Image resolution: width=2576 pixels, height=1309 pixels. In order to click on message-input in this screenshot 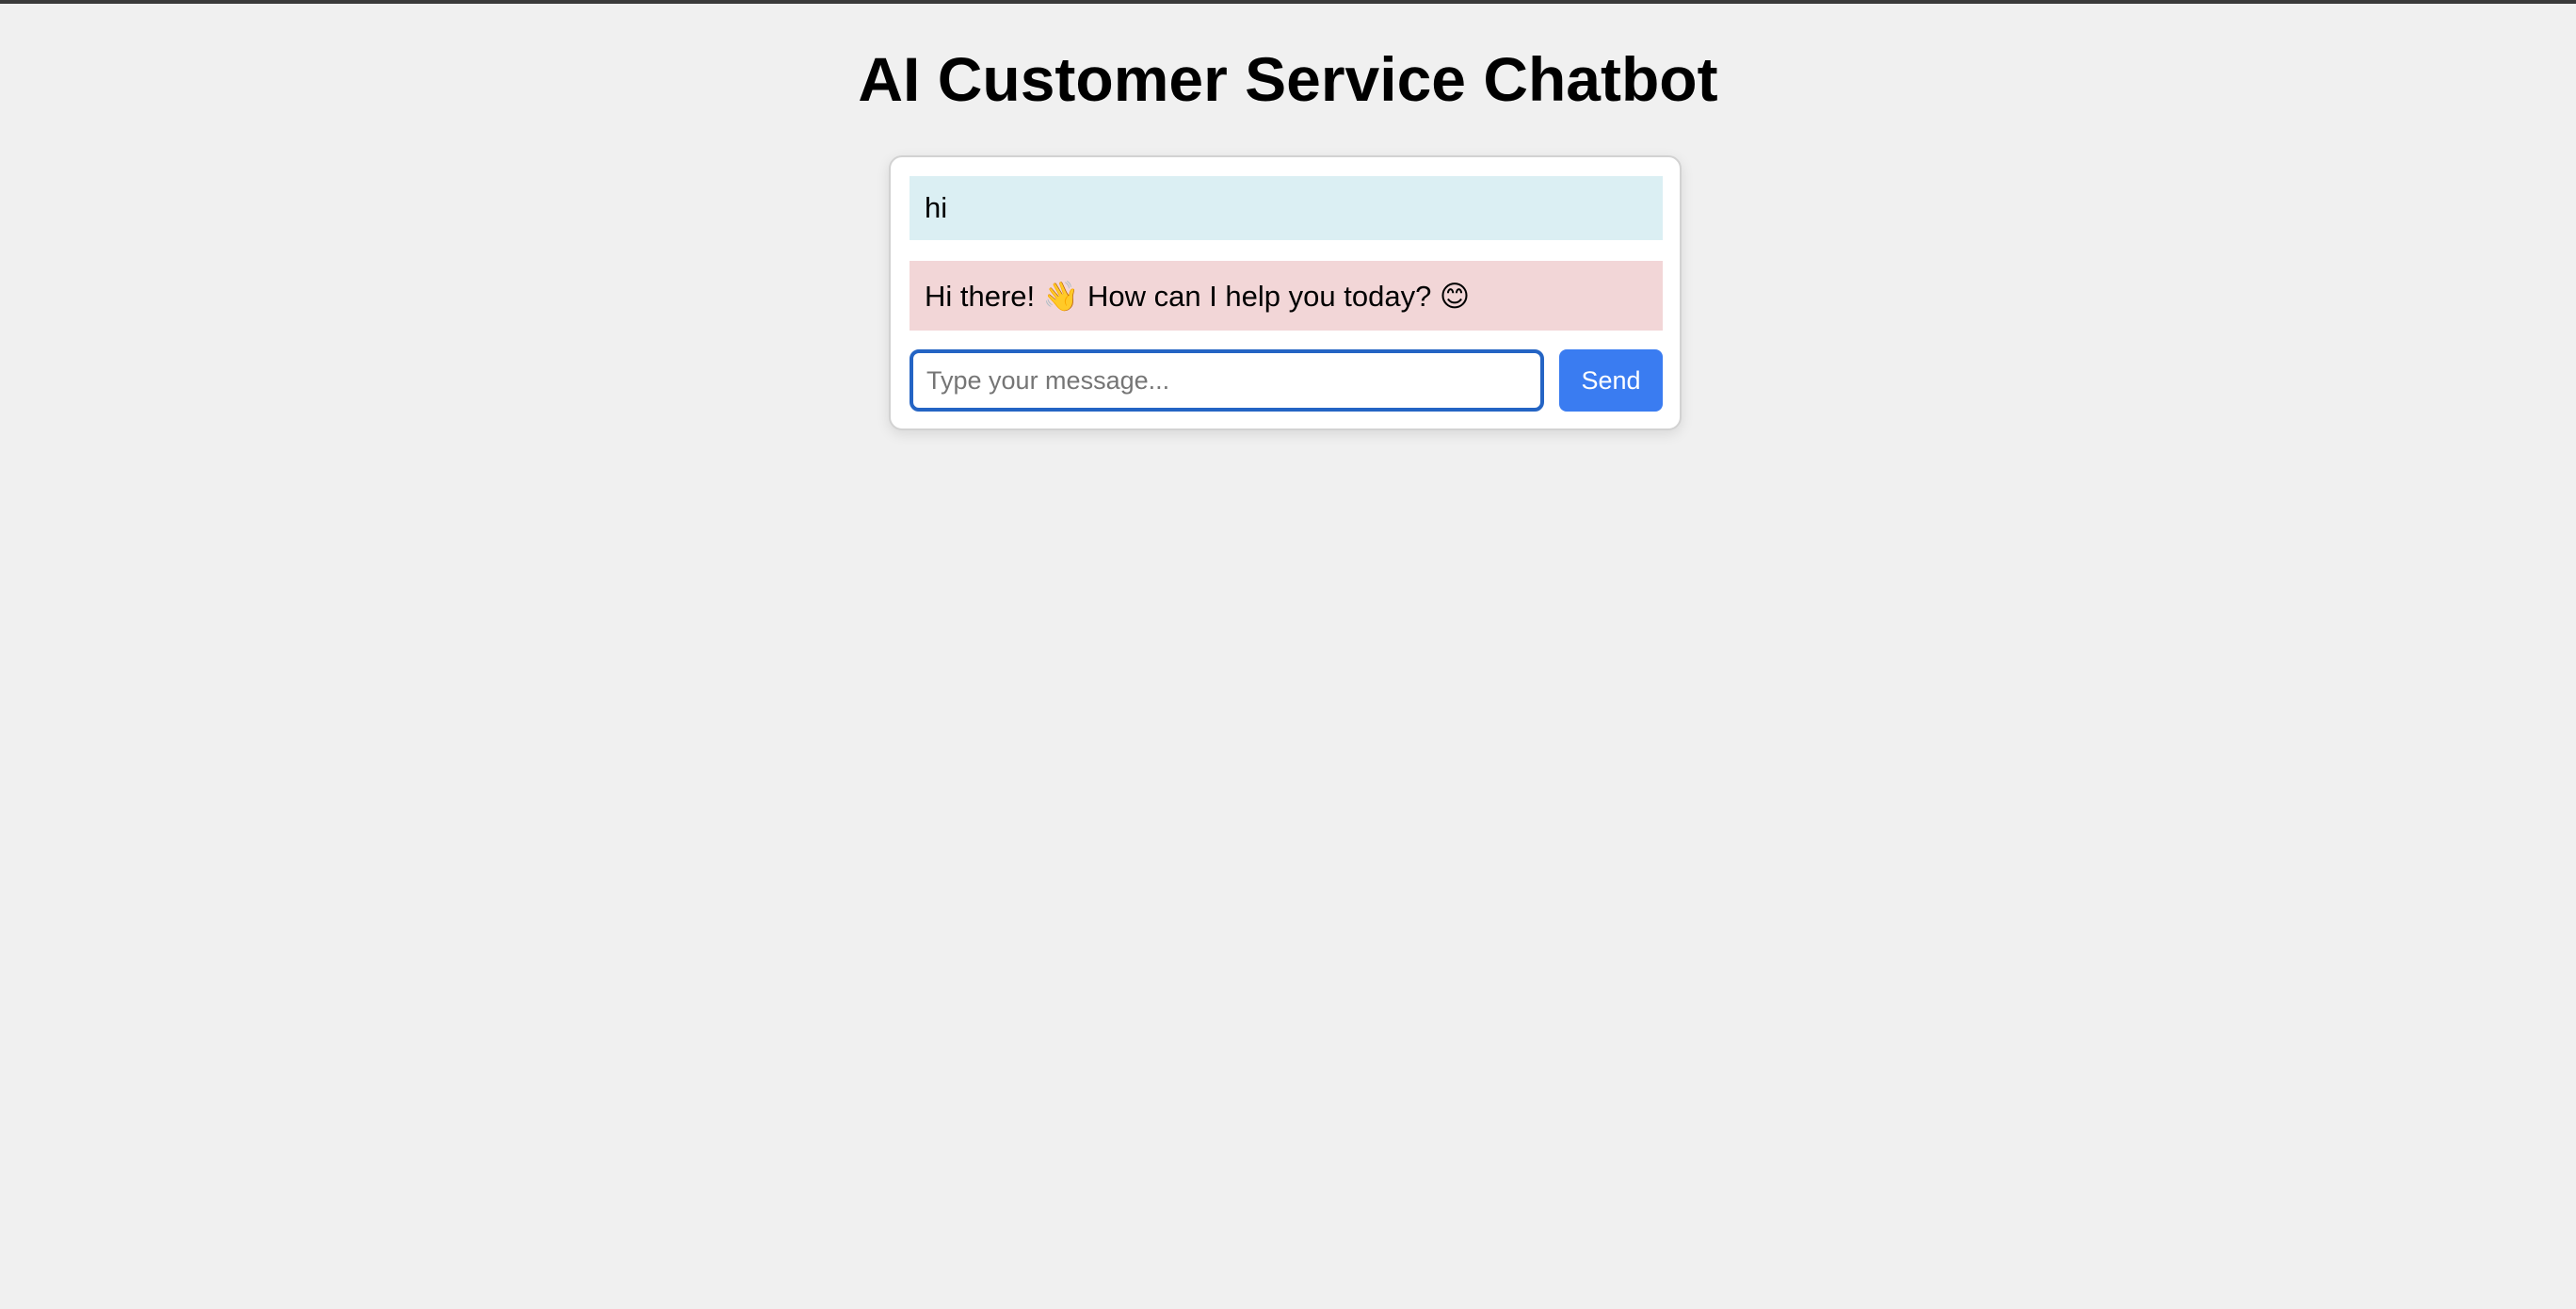, I will do `click(1227, 380)`.